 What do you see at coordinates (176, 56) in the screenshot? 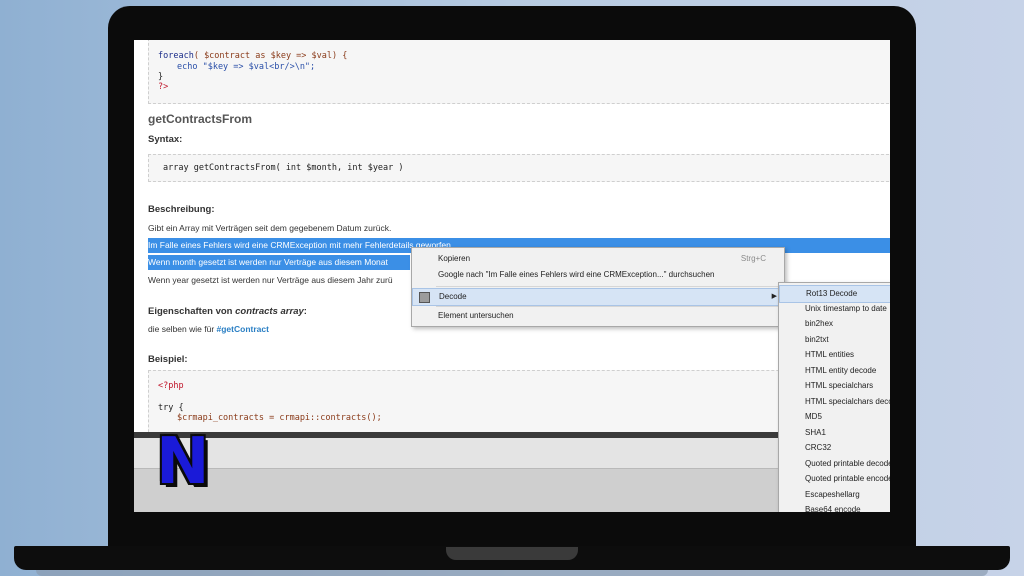
I see `code-keyword: foreach` at bounding box center [176, 56].